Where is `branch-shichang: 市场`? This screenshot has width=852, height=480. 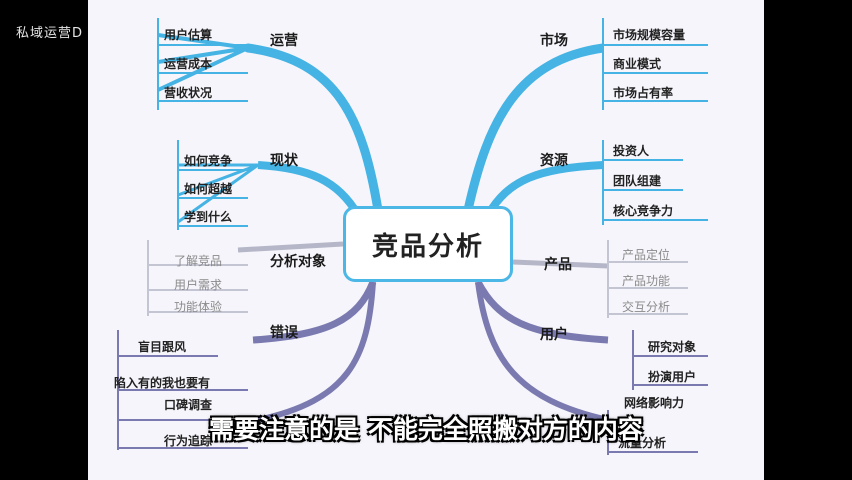
branch-shichang: 市场 is located at coordinates (554, 41).